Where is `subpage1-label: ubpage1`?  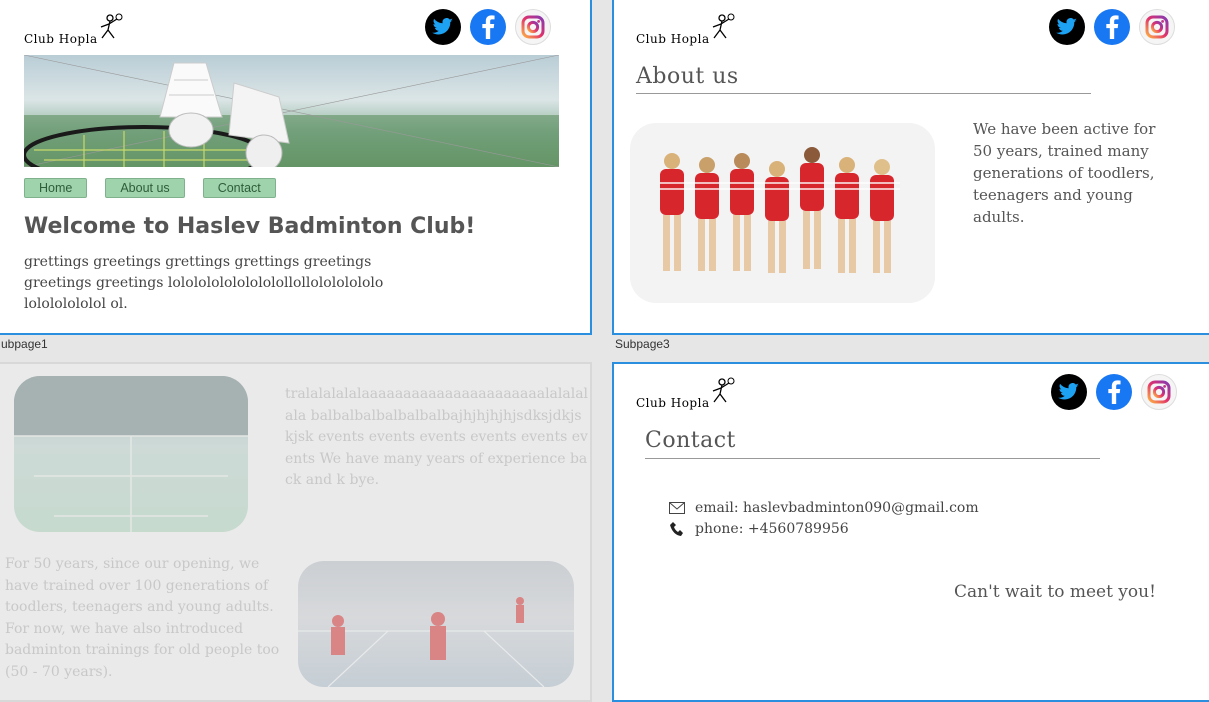
subpage1-label: ubpage1 is located at coordinates (24, 344).